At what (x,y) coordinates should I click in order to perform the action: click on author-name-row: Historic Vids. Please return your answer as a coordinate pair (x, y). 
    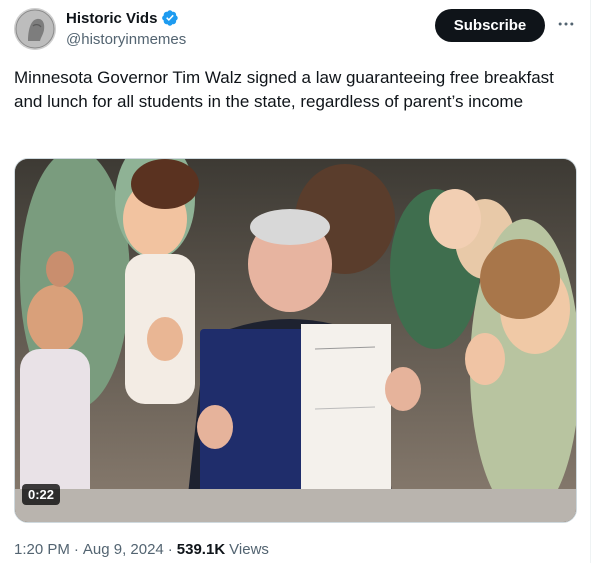
    Looking at the image, I should click on (122, 18).